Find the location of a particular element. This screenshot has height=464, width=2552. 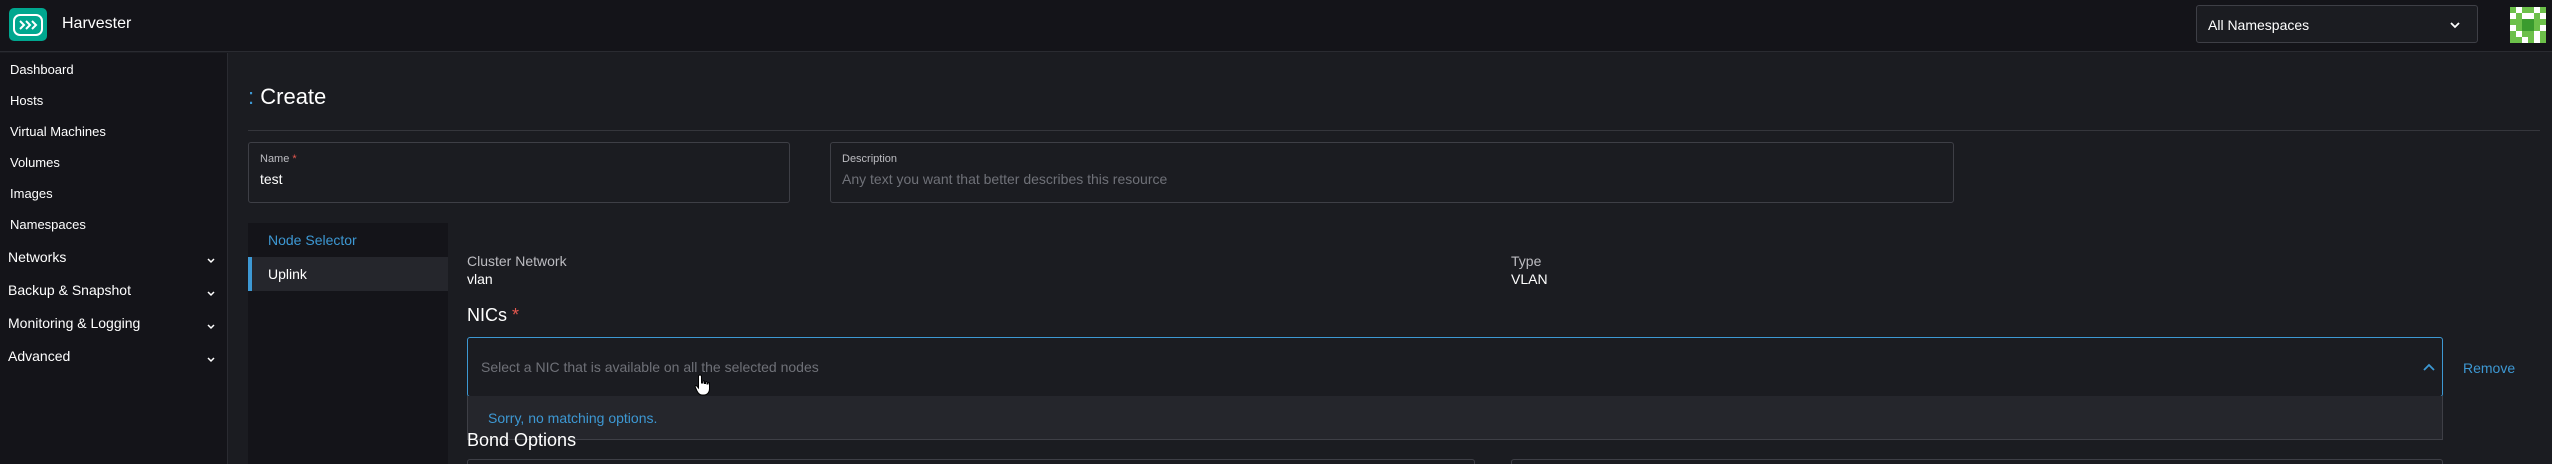

no-options-message: Sorry, no matching options. is located at coordinates (573, 418).